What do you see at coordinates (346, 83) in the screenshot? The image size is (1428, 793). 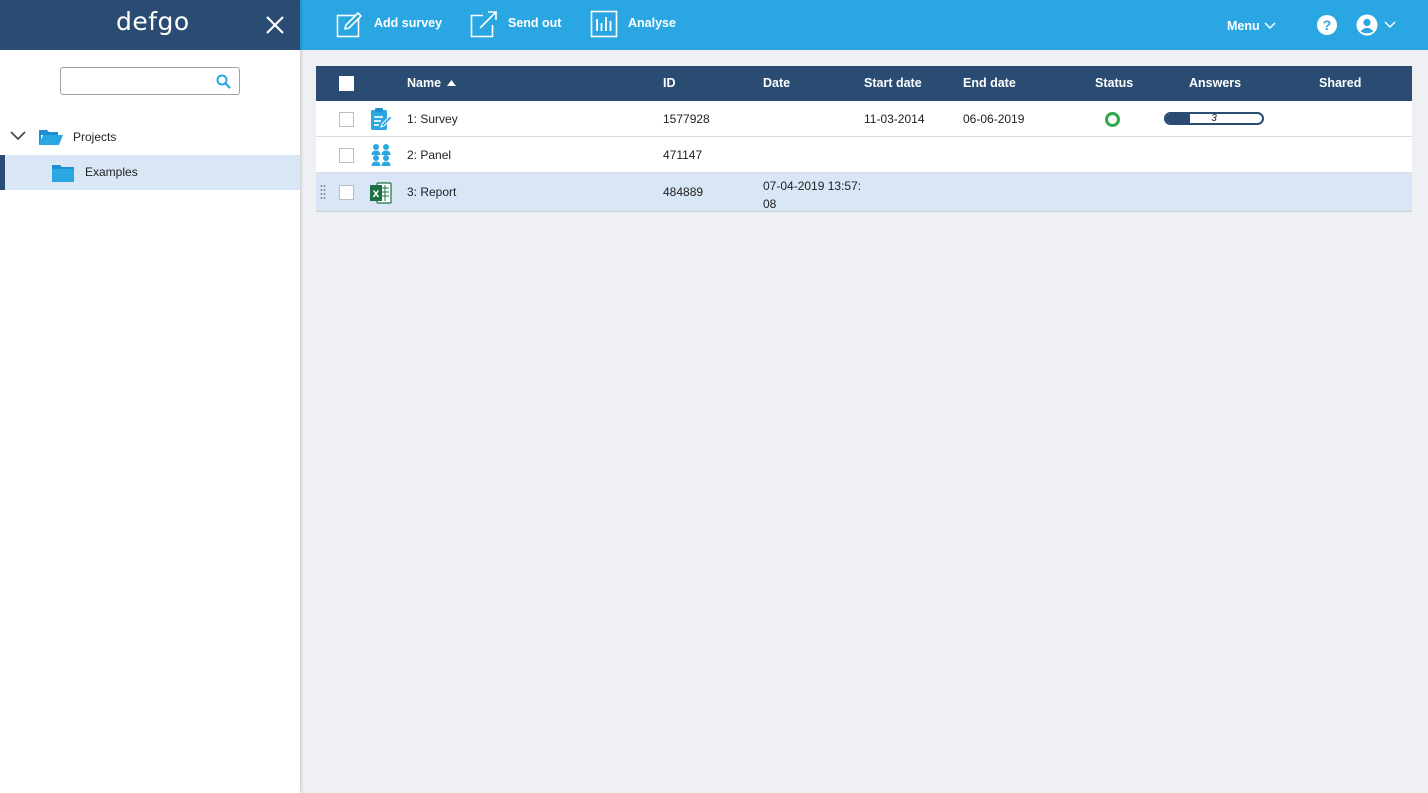 I see `select-all-checkbox` at bounding box center [346, 83].